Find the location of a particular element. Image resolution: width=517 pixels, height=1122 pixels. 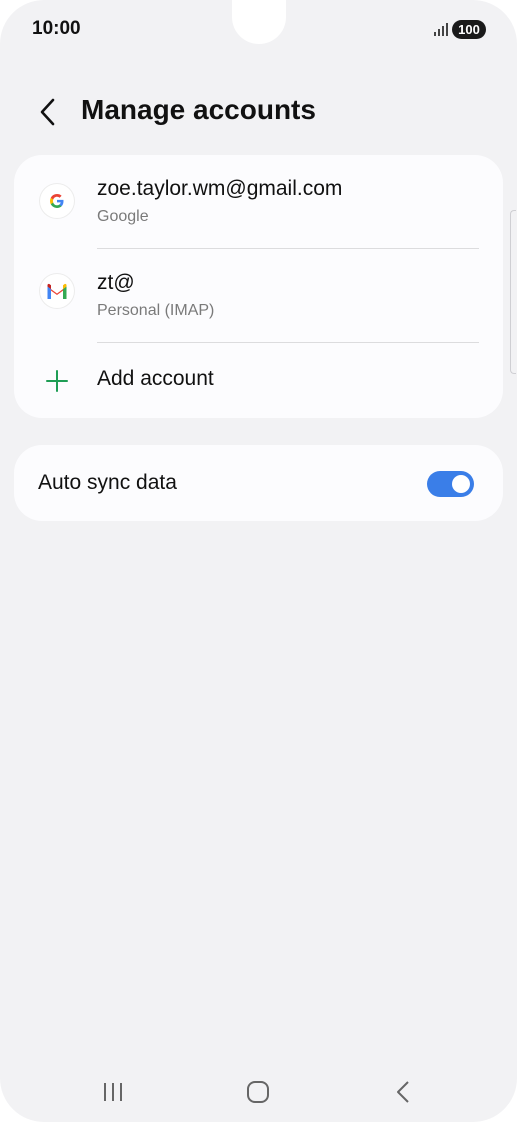

app-header: Manage accounts is located at coordinates (258, 112).